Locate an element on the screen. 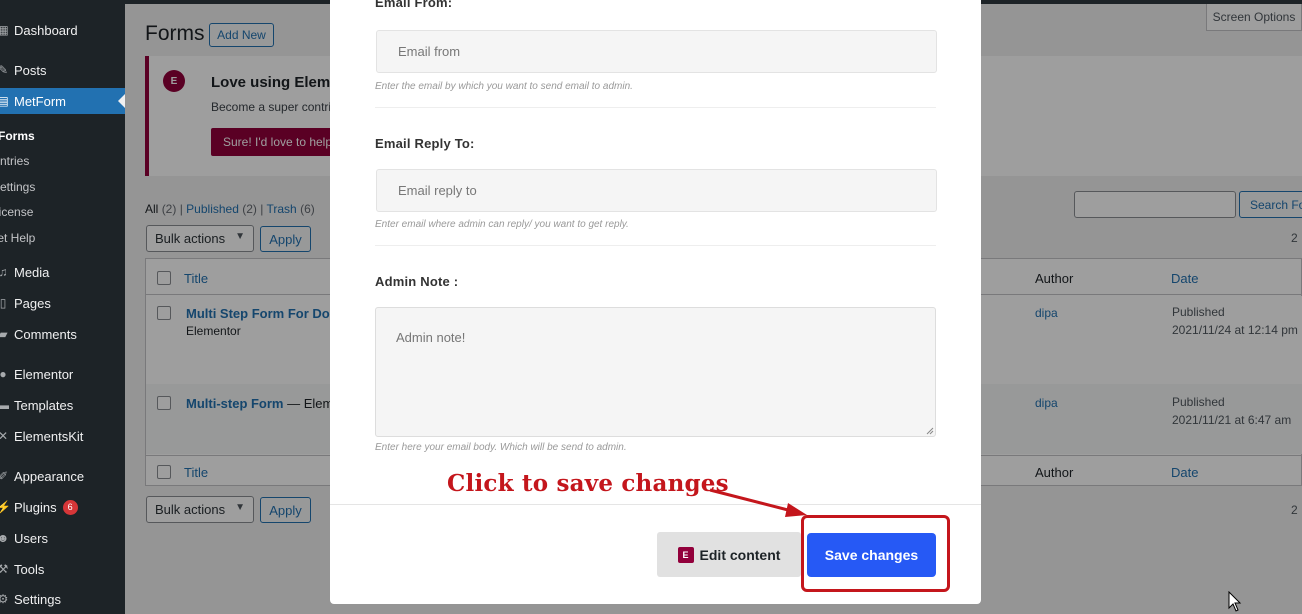 Image resolution: width=1302 pixels, height=614 pixels. annotation-highlight-box is located at coordinates (875, 553).